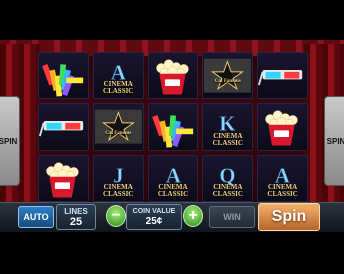 The width and height of the screenshot is (344, 274). I want to click on reel-symbol-letter-k-cinema: K CINEMA CLASSIC, so click(228, 127).